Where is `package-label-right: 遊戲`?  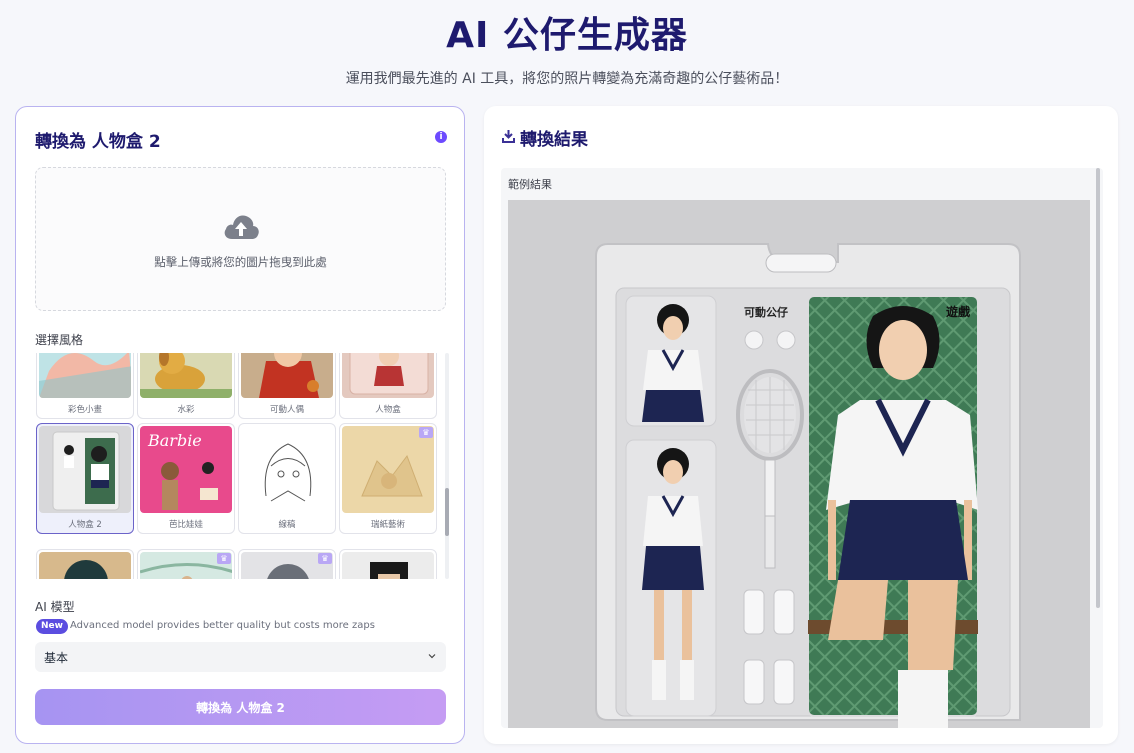 package-label-right: 遊戲 is located at coordinates (958, 311).